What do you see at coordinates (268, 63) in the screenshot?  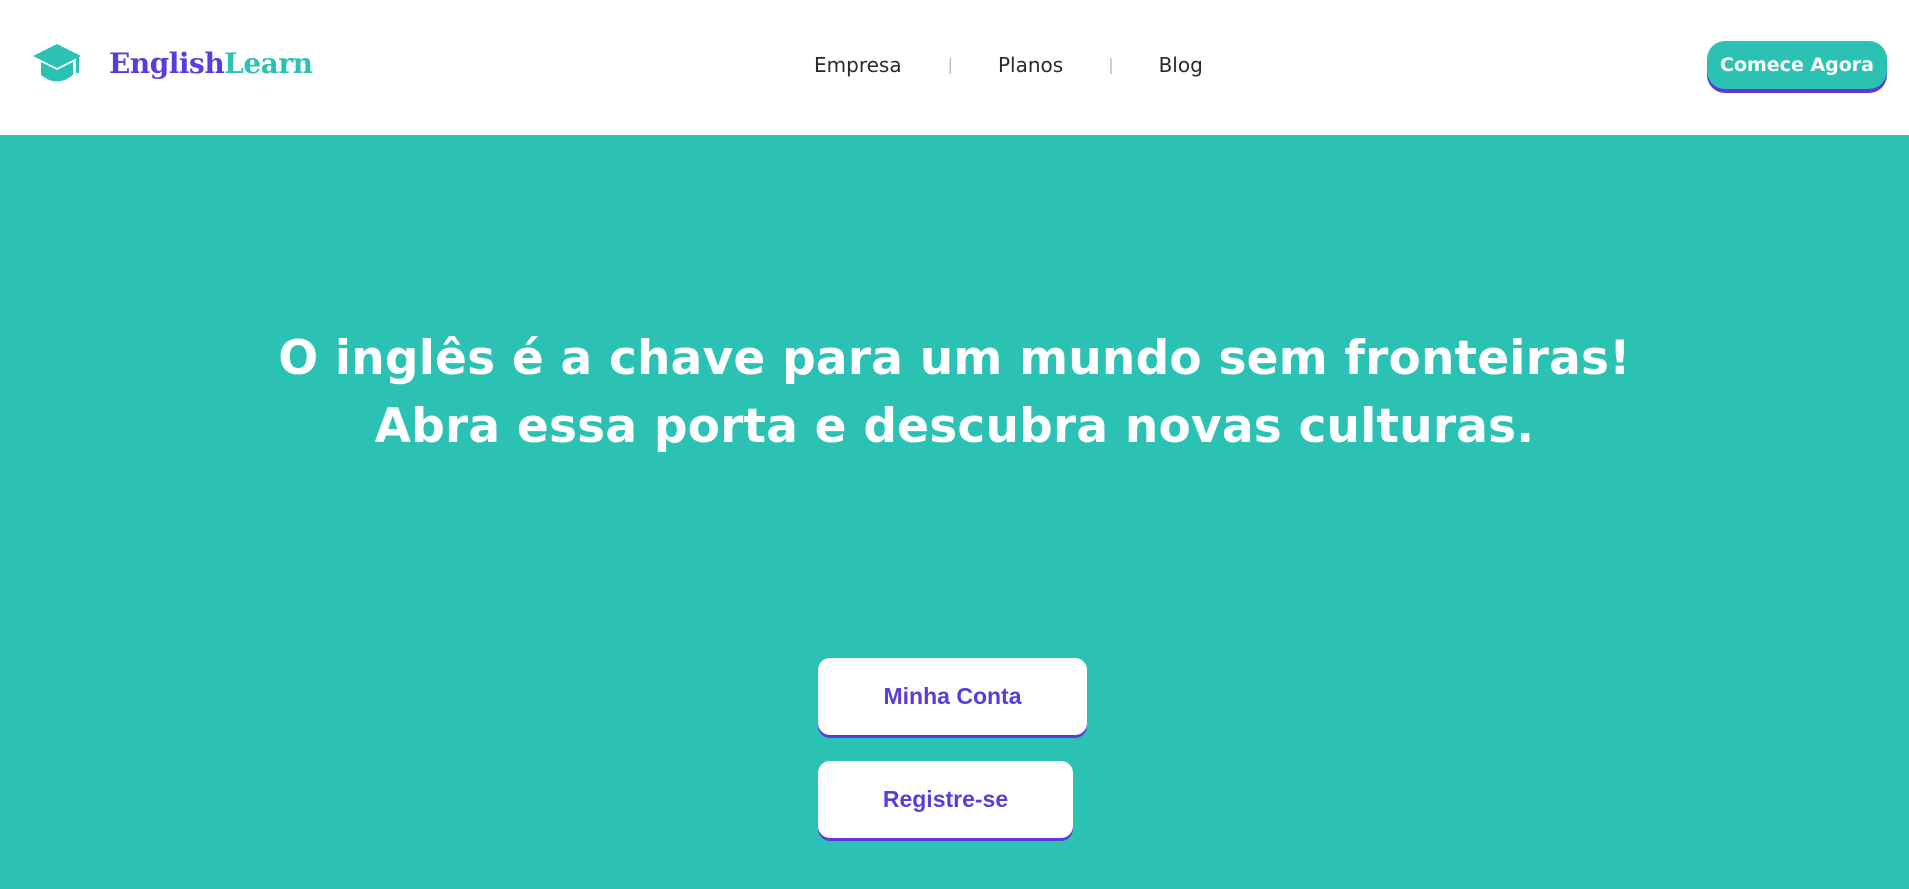 I see `logo-text-learn: Learn` at bounding box center [268, 63].